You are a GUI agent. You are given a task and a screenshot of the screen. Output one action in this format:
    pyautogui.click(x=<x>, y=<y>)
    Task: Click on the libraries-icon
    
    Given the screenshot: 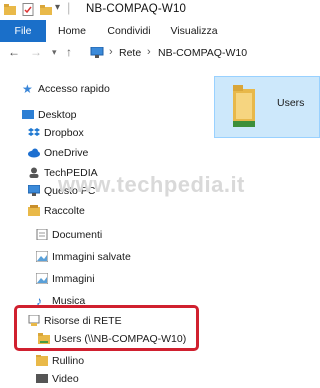 What is the action you would take?
    pyautogui.click(x=34, y=210)
    